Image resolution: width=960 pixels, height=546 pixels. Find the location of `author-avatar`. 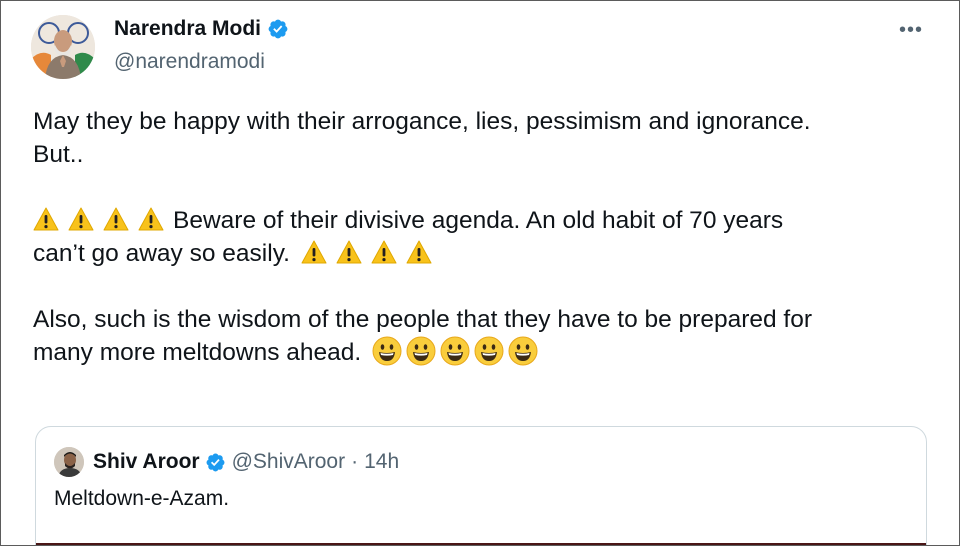

author-avatar is located at coordinates (63, 47).